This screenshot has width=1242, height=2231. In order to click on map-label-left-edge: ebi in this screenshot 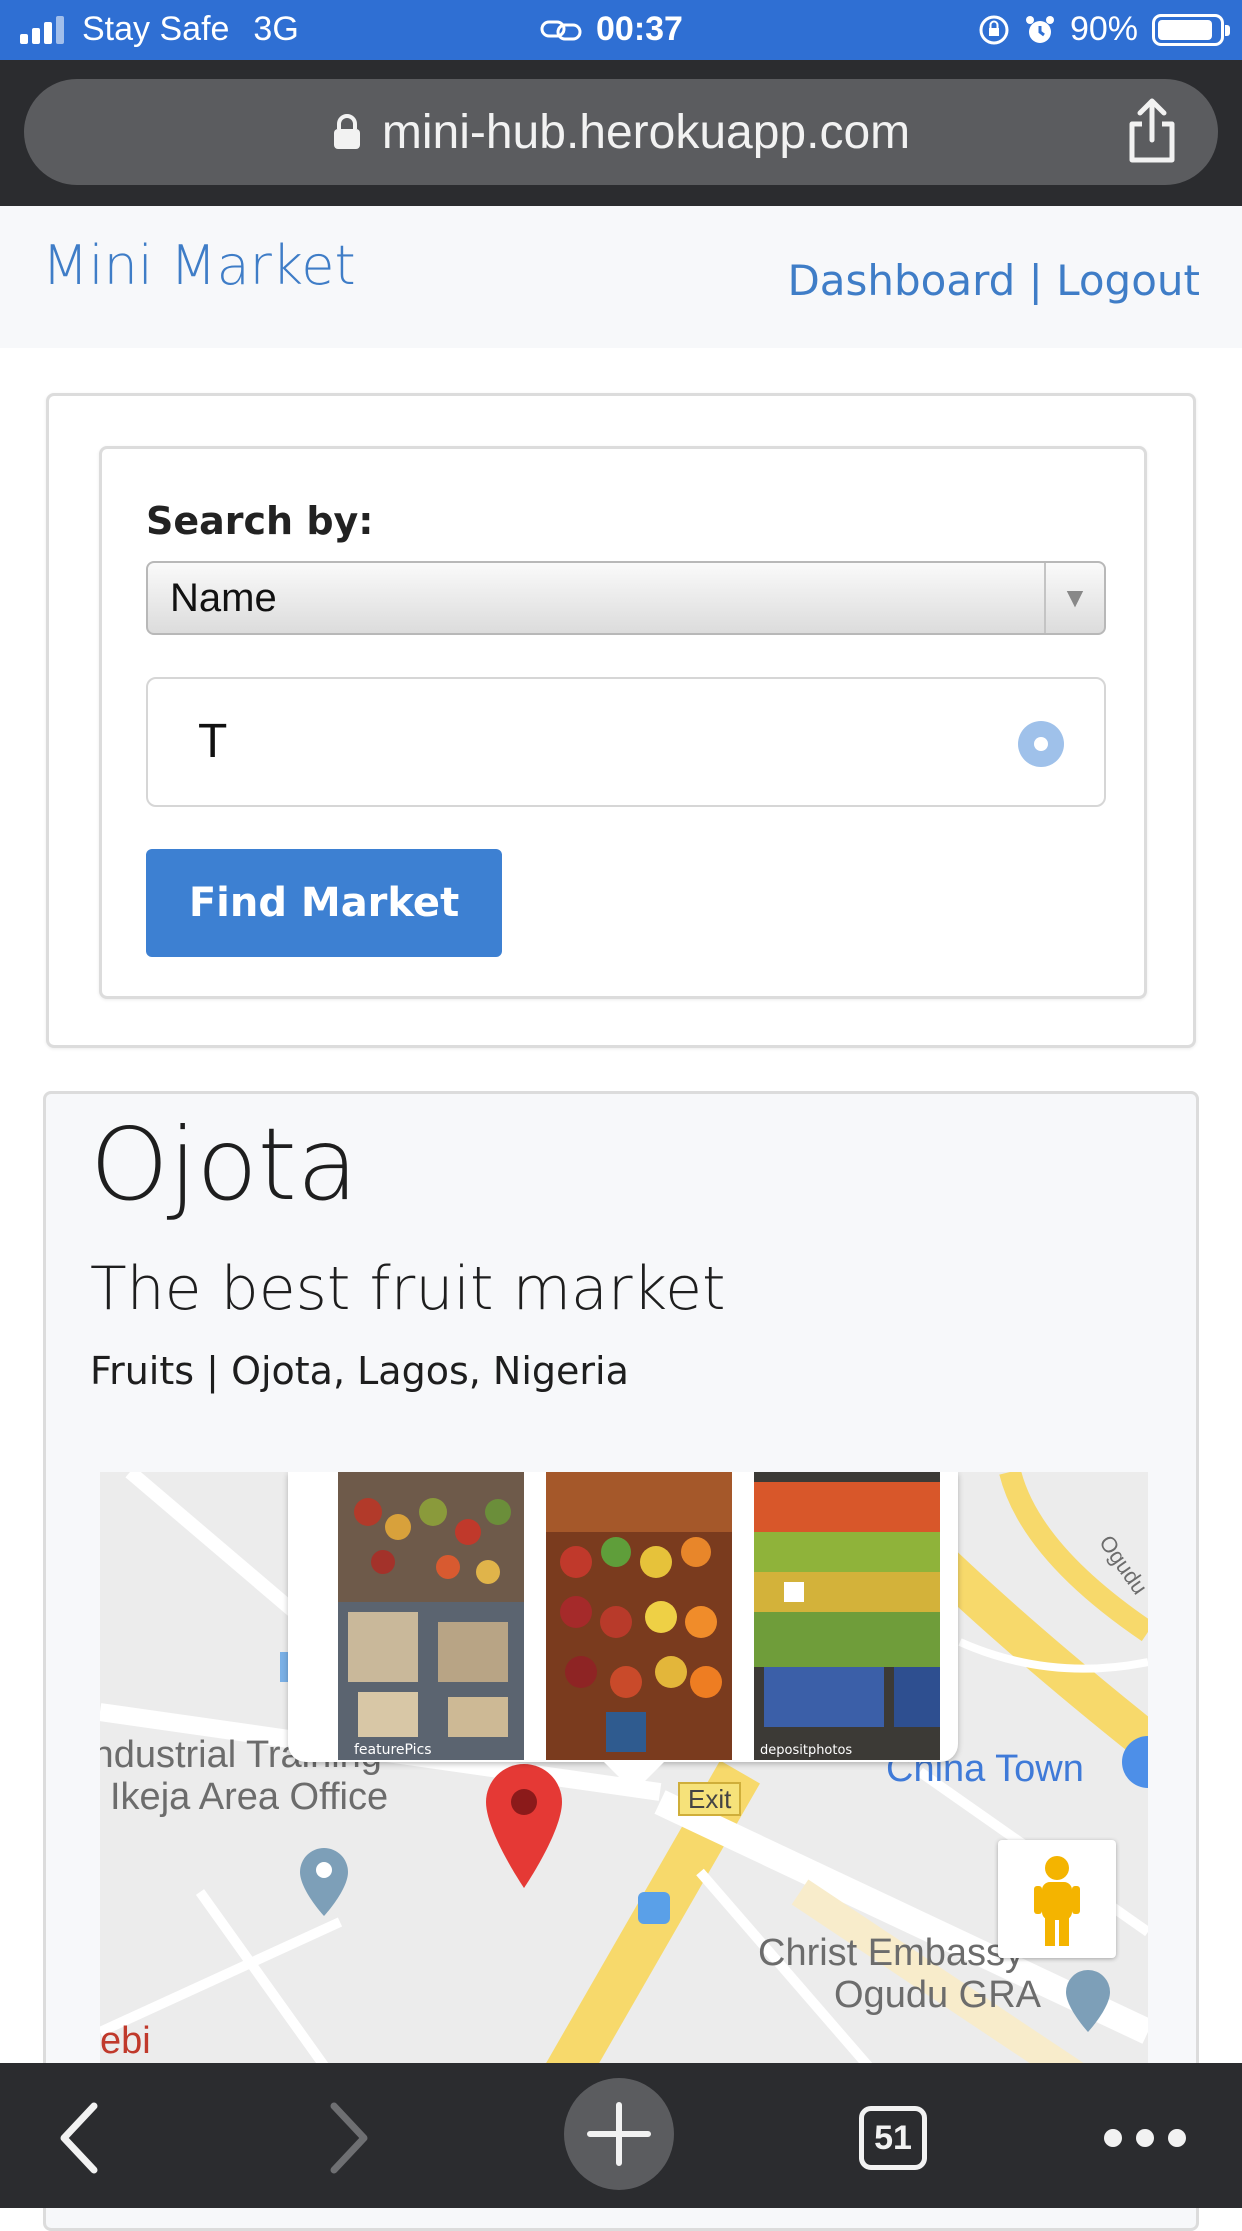, I will do `click(125, 2041)`.